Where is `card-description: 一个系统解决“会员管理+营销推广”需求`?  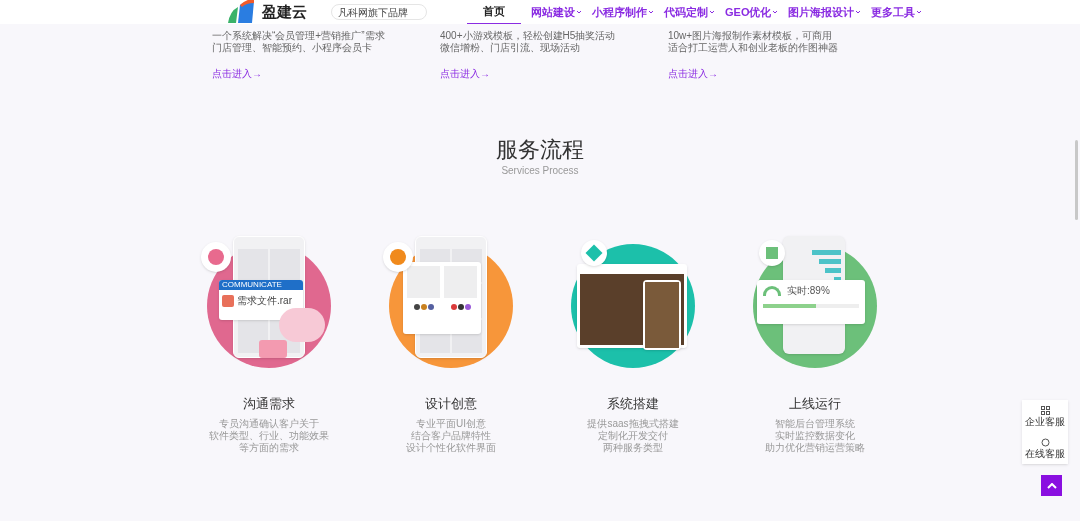
card-description: 一个系统解决“会员管理+营销推广”需求 is located at coordinates (299, 36).